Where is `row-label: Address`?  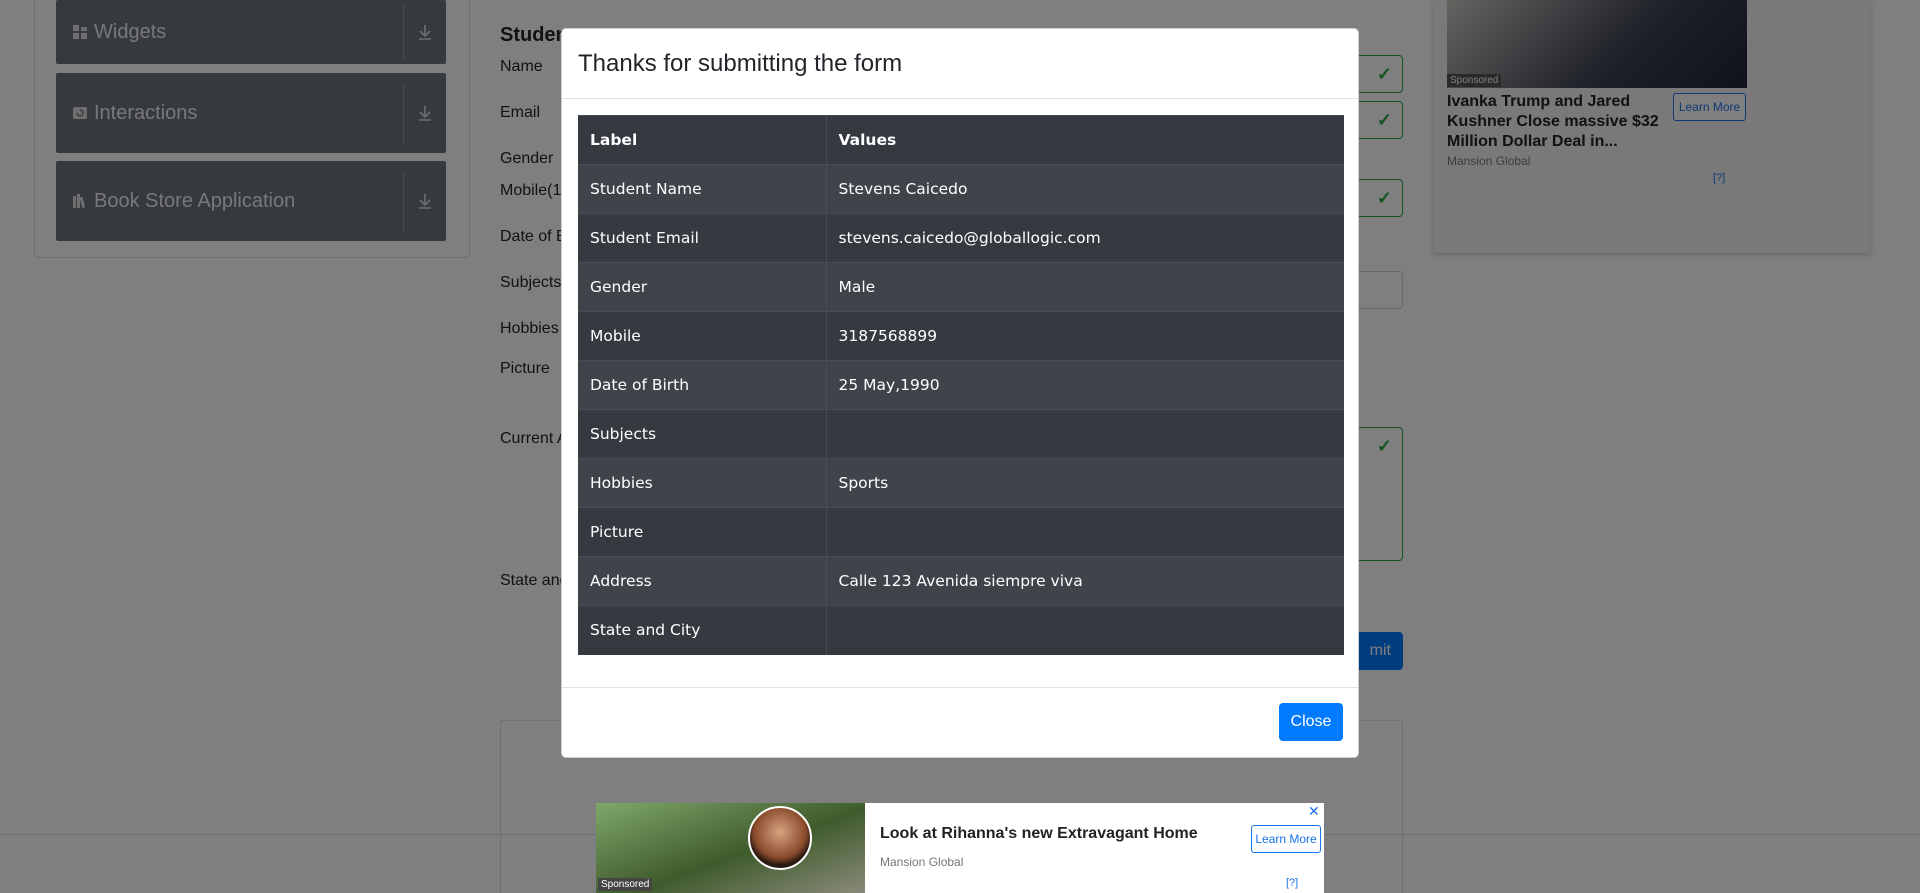
row-label: Address is located at coordinates (702, 581).